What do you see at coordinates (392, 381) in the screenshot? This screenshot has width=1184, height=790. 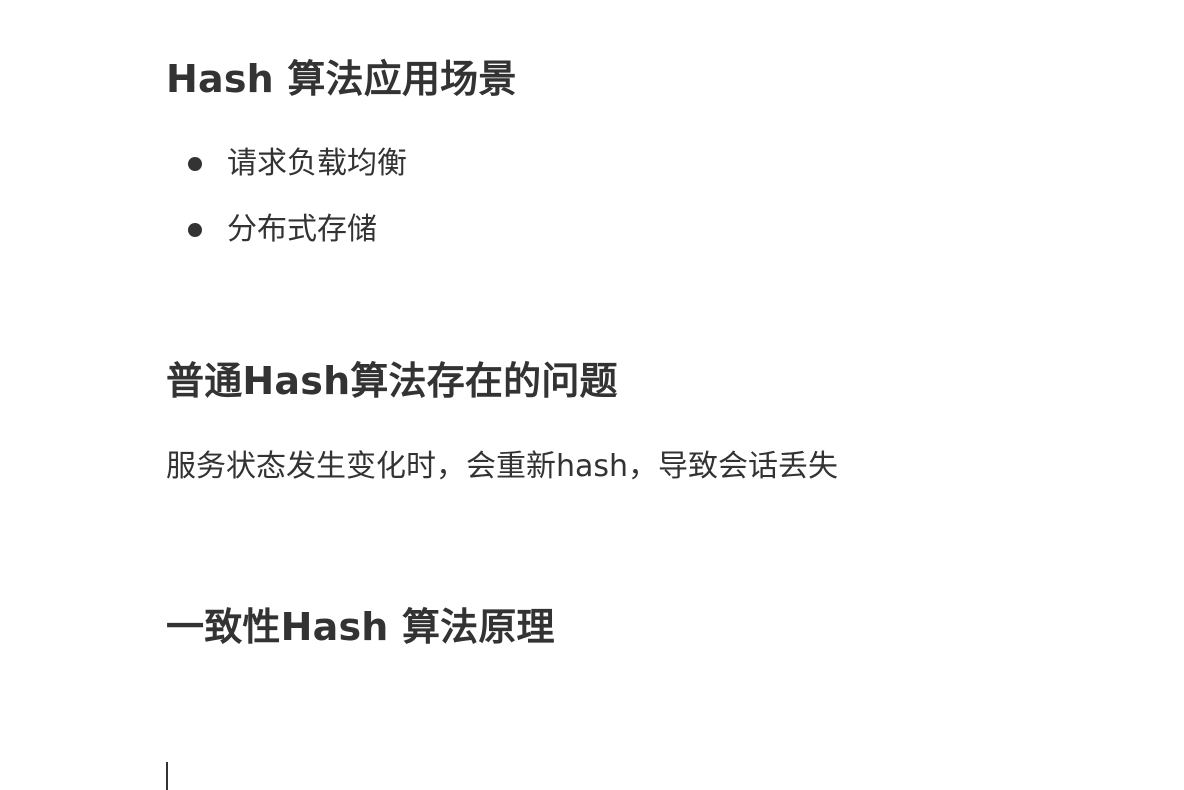 I see `heading-hash-problems: 普通Hash算法存在的问题` at bounding box center [392, 381].